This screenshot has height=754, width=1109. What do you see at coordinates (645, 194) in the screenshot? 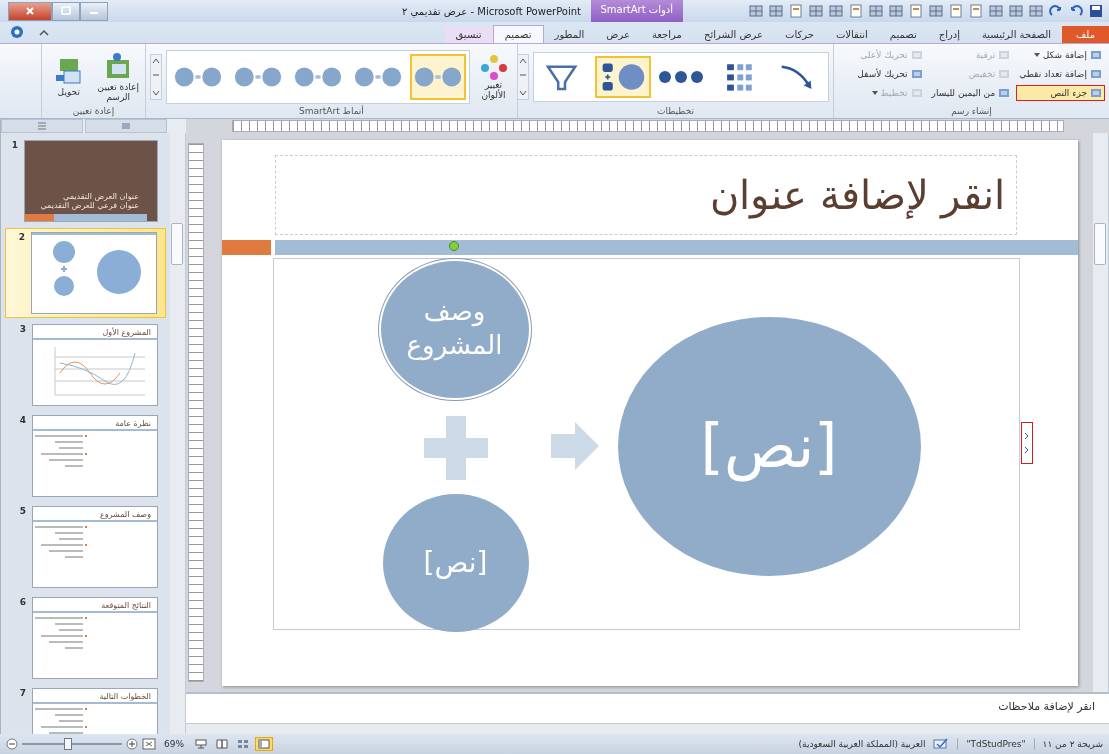
I see `title-placeholder: انقر لإضافة عنوان` at bounding box center [645, 194].